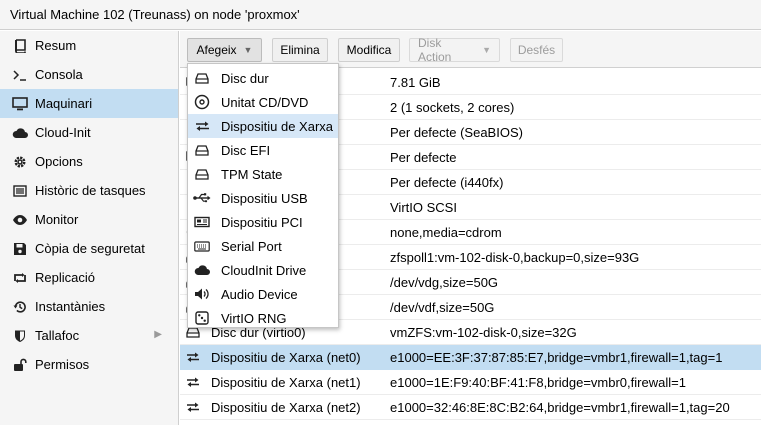 This screenshot has width=761, height=425. What do you see at coordinates (59, 74) in the screenshot?
I see `sidebar-item-label: Consola` at bounding box center [59, 74].